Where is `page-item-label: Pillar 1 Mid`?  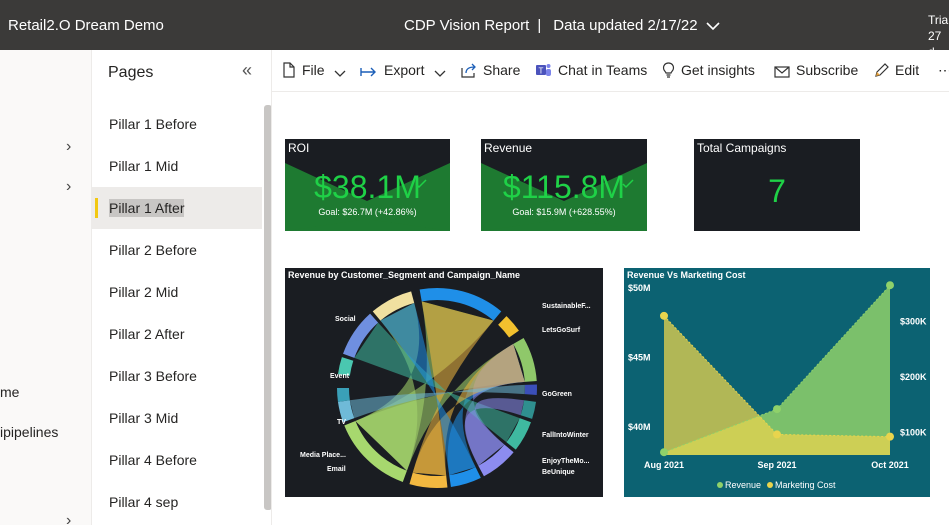
page-item-label: Pillar 1 Mid is located at coordinates (144, 166).